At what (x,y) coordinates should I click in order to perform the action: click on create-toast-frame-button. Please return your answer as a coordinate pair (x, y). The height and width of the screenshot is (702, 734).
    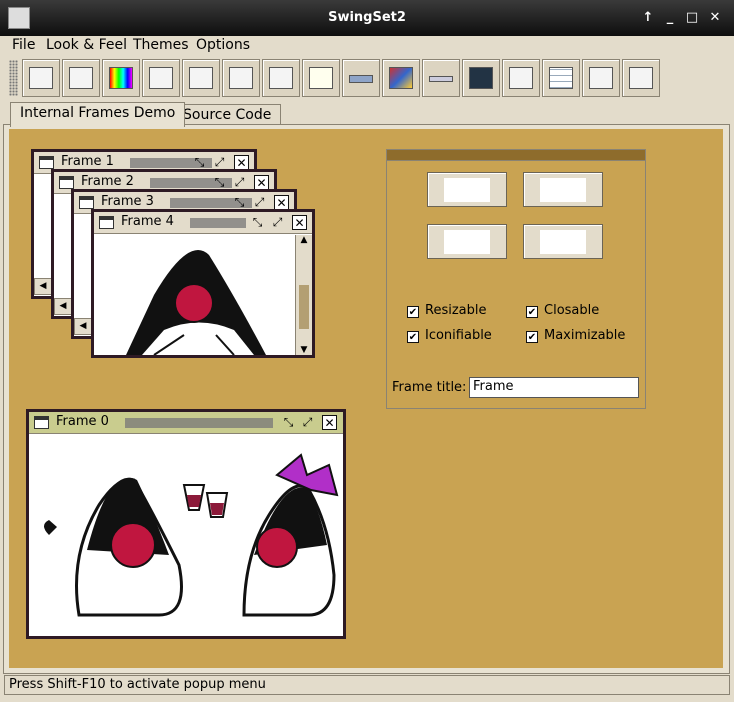
    Looking at the image, I should click on (467, 189).